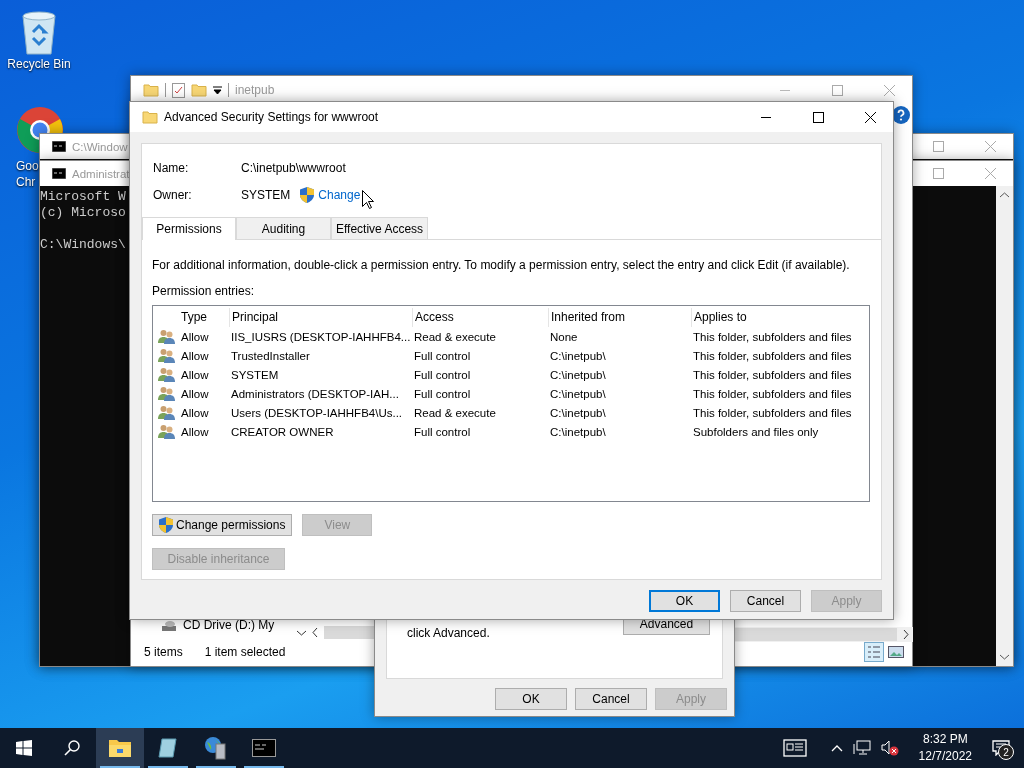  What do you see at coordinates (83, 245) in the screenshot?
I see `console-line: C:\Windows\` at bounding box center [83, 245].